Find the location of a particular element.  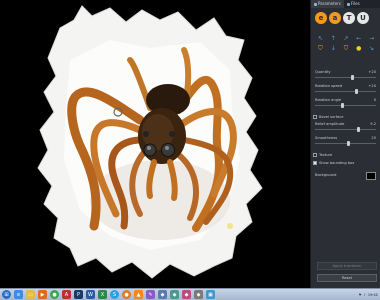

folder-icon: ▭ is located at coordinates (30, 294).